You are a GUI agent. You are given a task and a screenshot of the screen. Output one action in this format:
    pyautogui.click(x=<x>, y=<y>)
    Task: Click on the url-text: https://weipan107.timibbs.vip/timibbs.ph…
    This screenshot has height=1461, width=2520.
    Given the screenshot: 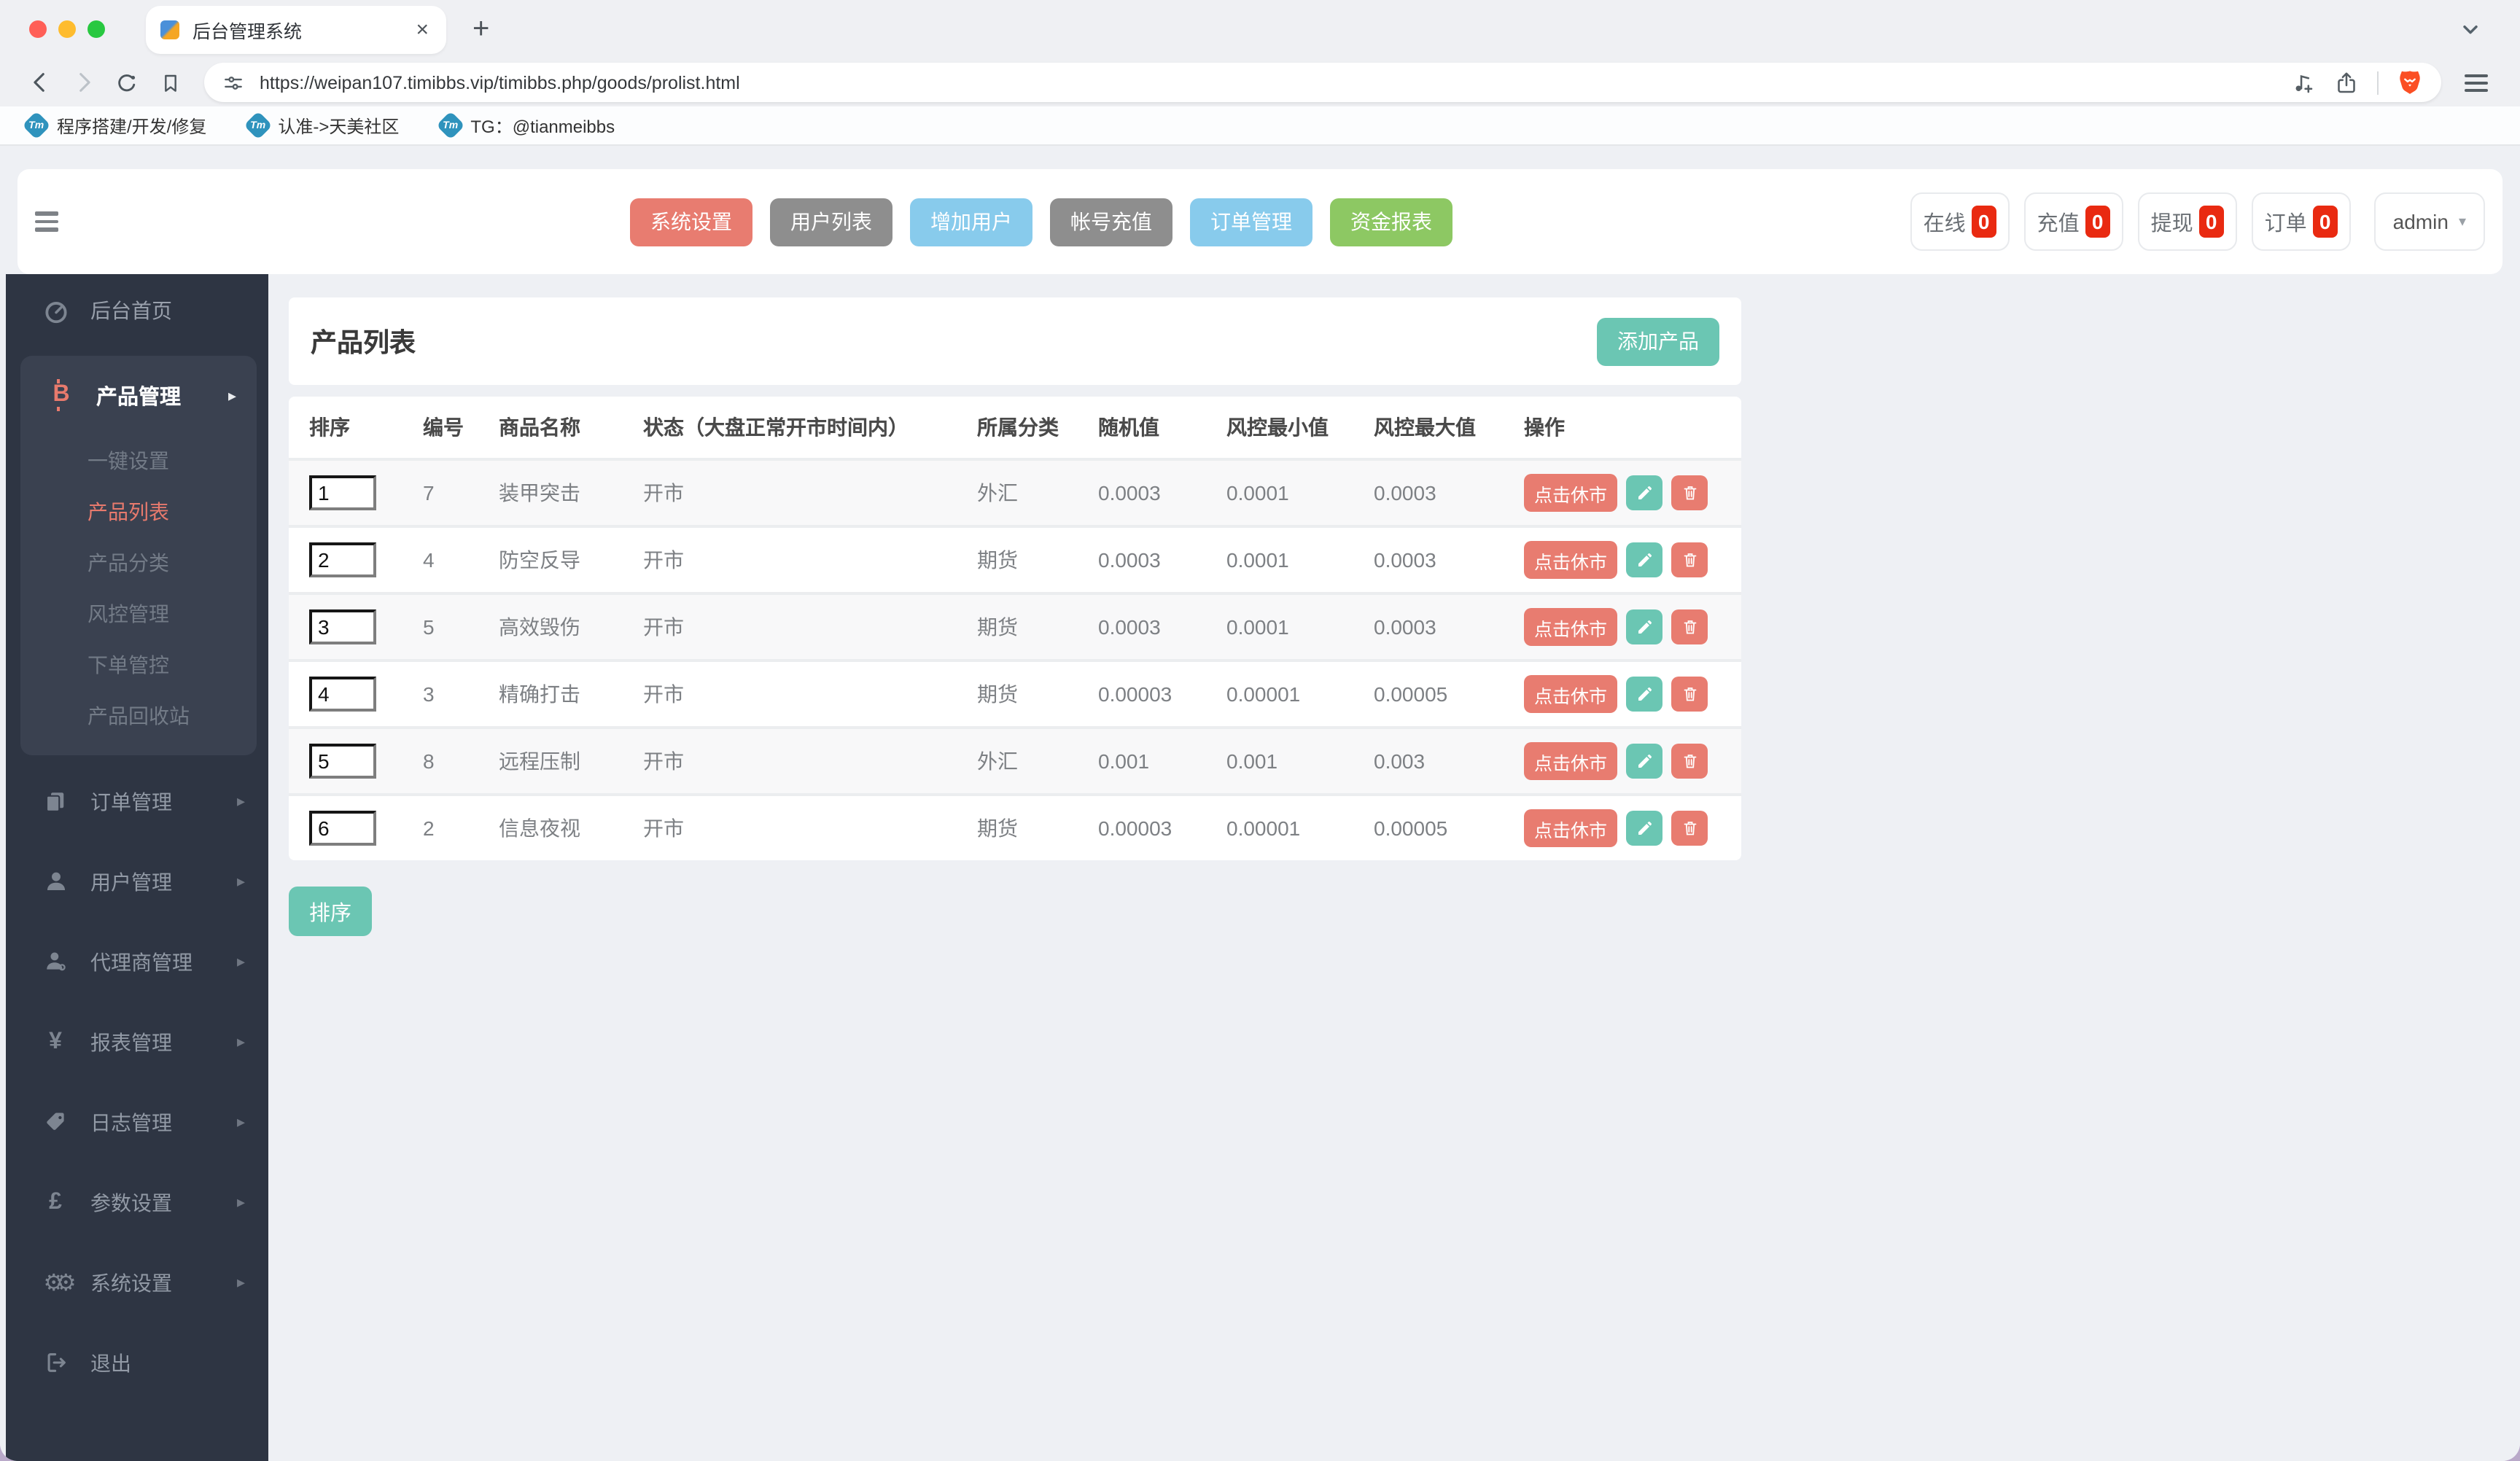 What is the action you would take?
    pyautogui.click(x=1275, y=82)
    